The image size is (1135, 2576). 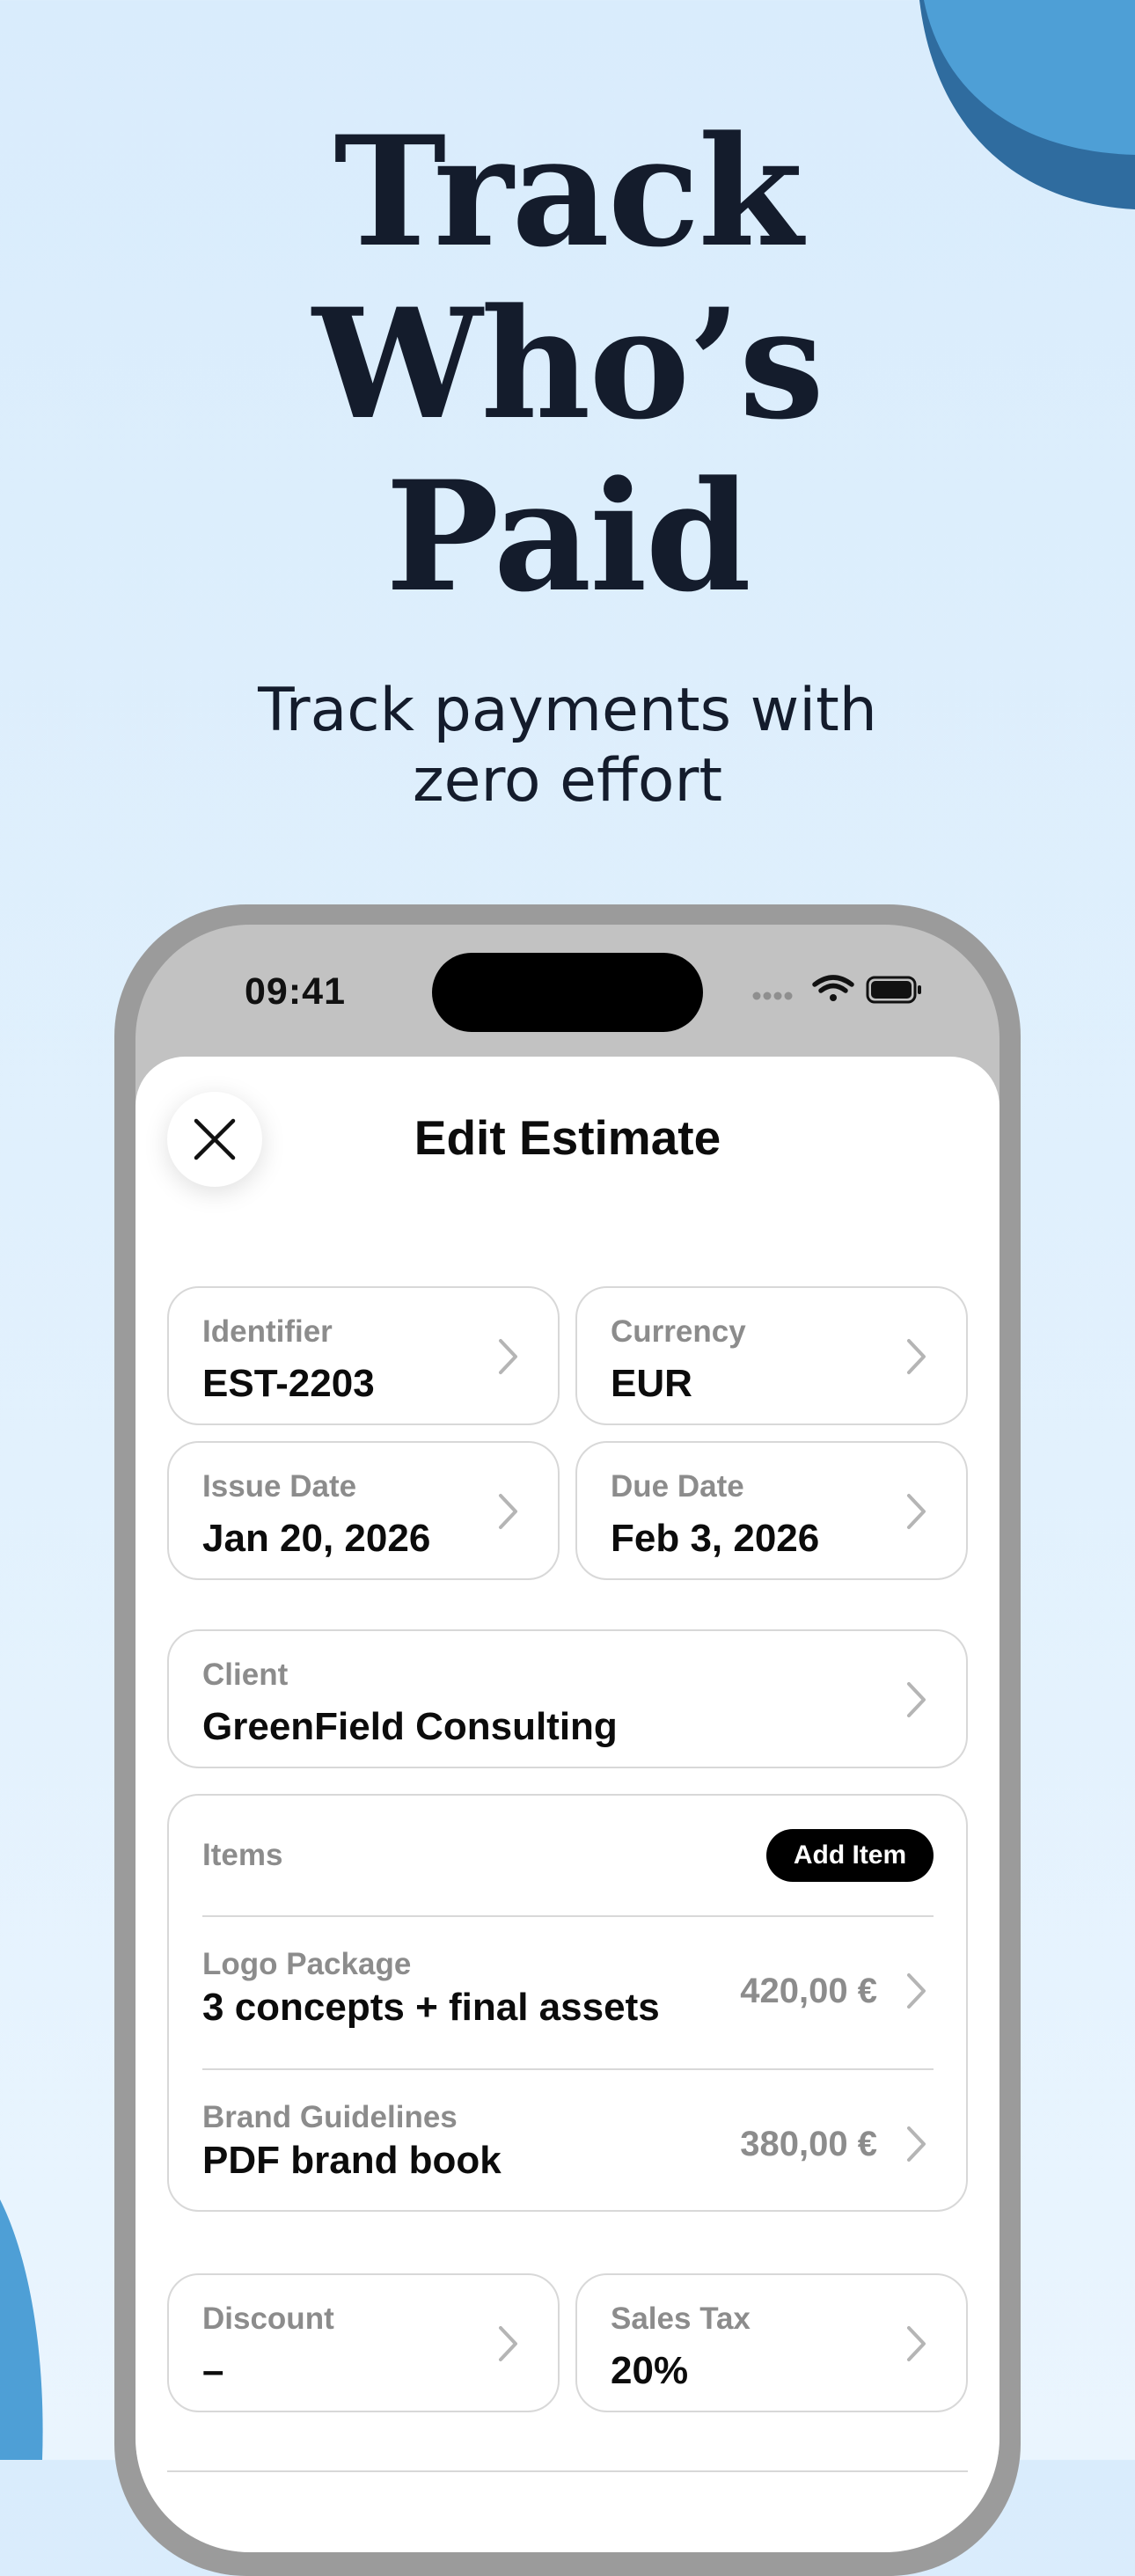 I want to click on section-divider, so click(x=567, y=2471).